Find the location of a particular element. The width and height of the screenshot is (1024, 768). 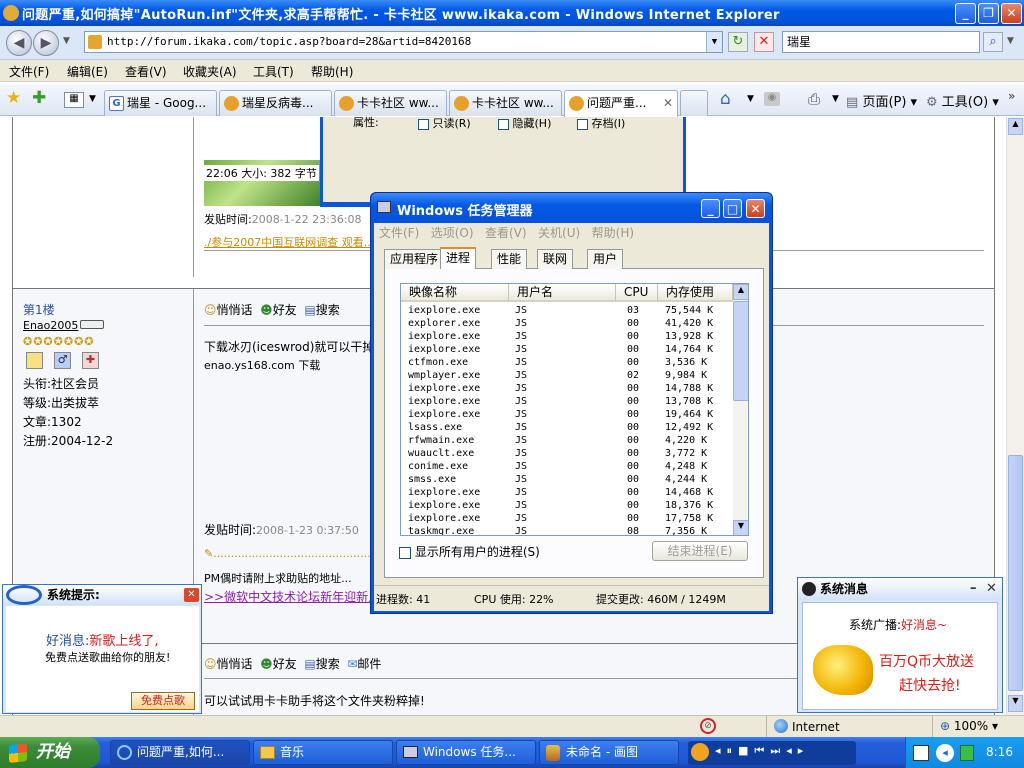

network-icon is located at coordinates (921, 753).